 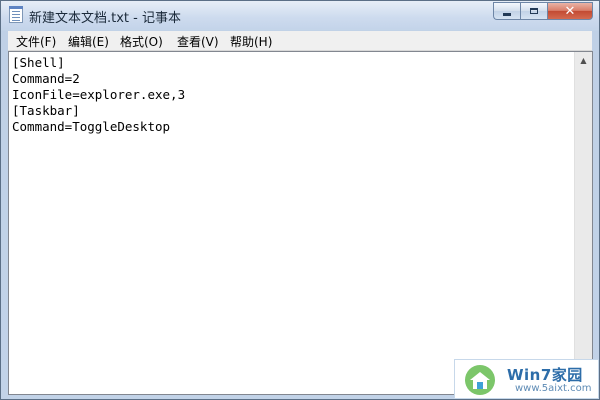 I want to click on title-bar: 新建文本文档.txt - 记事本 ✕, so click(x=300, y=15).